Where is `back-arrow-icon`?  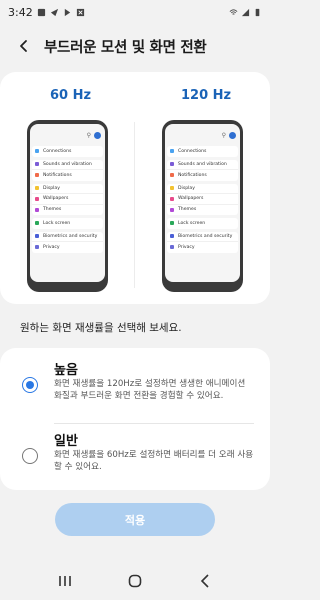 back-arrow-icon is located at coordinates (23, 46).